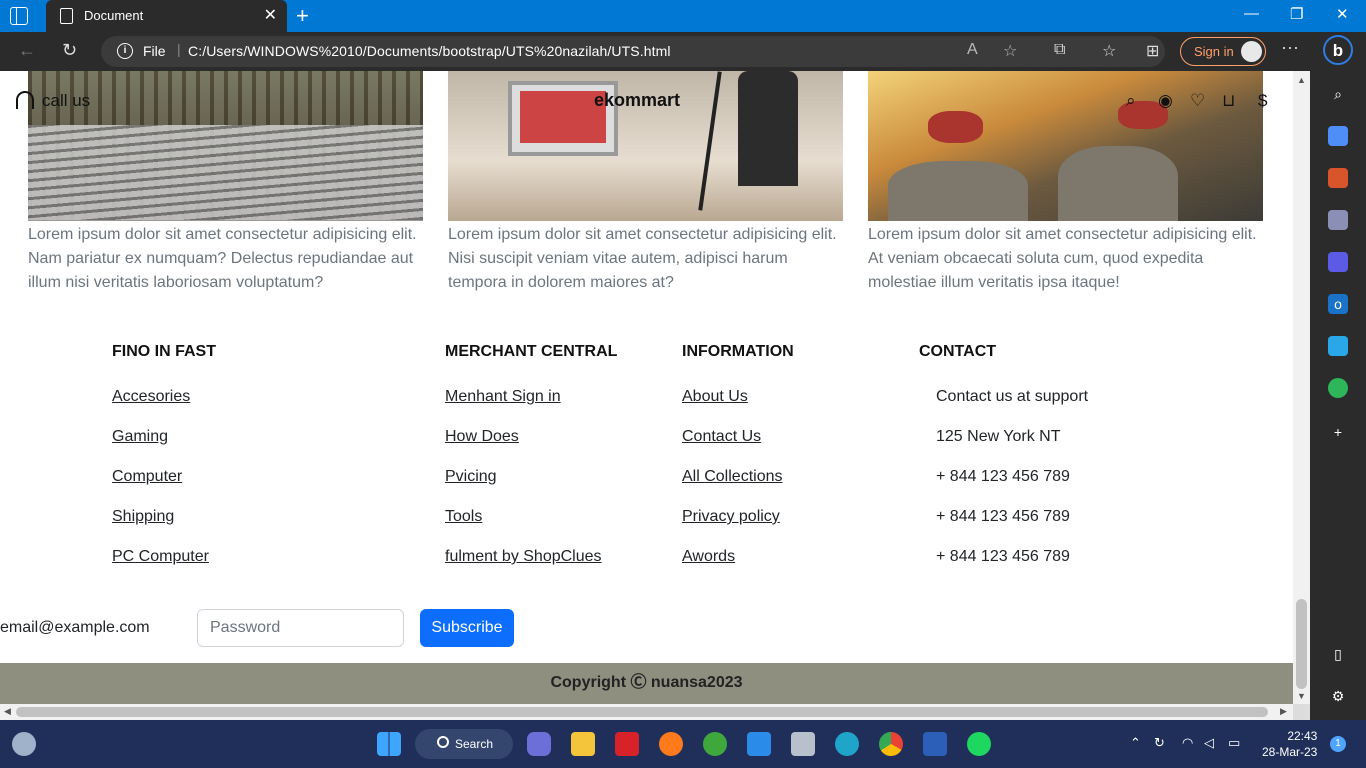  What do you see at coordinates (464, 744) in the screenshot?
I see `taskbar-search: Search` at bounding box center [464, 744].